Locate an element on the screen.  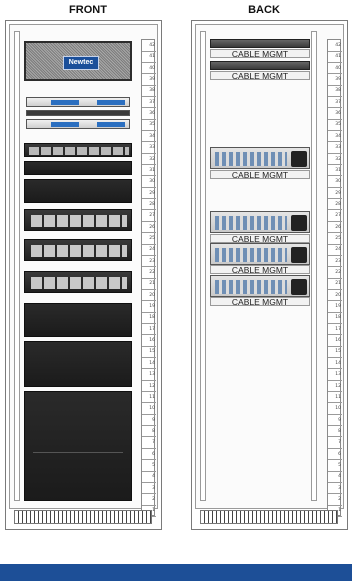
footer-bar is located at coordinates (176, 572).